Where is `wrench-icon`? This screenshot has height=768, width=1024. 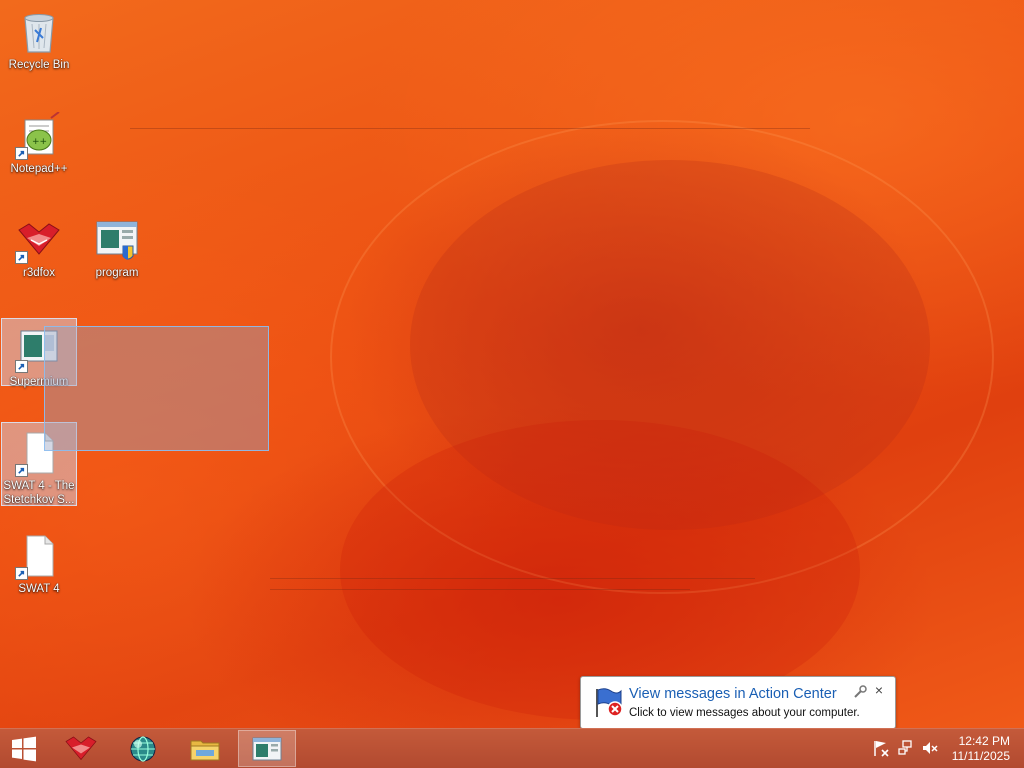
wrench-icon is located at coordinates (860, 692).